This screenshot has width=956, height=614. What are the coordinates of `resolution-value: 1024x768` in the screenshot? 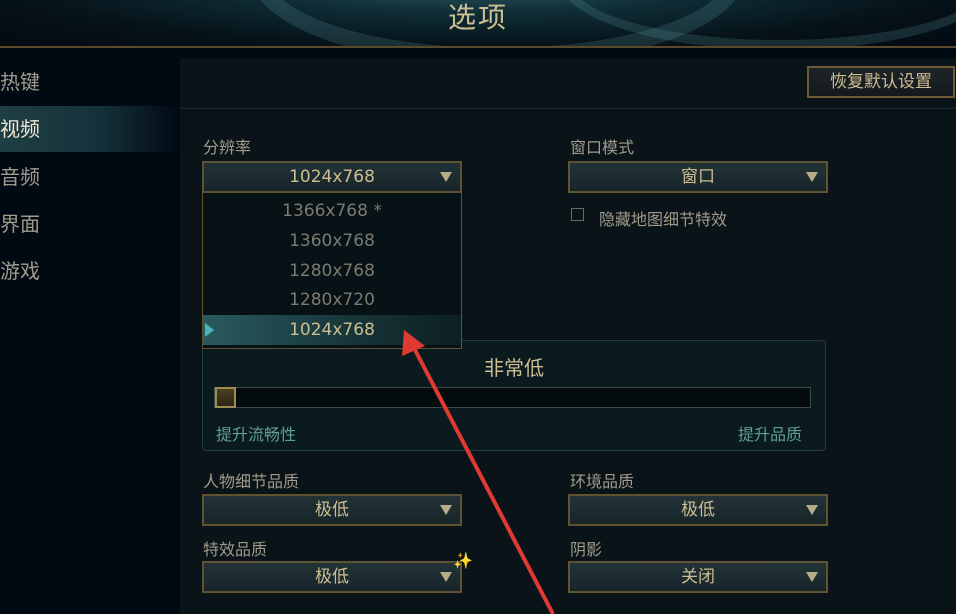 It's located at (332, 177).